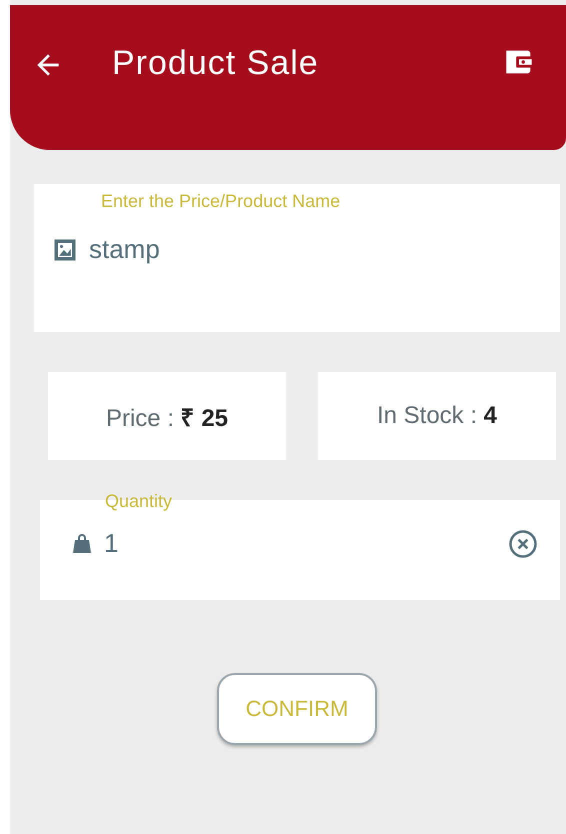 The height and width of the screenshot is (834, 566). Describe the element at coordinates (216, 63) in the screenshot. I see `screen-title: Product Sale` at that location.